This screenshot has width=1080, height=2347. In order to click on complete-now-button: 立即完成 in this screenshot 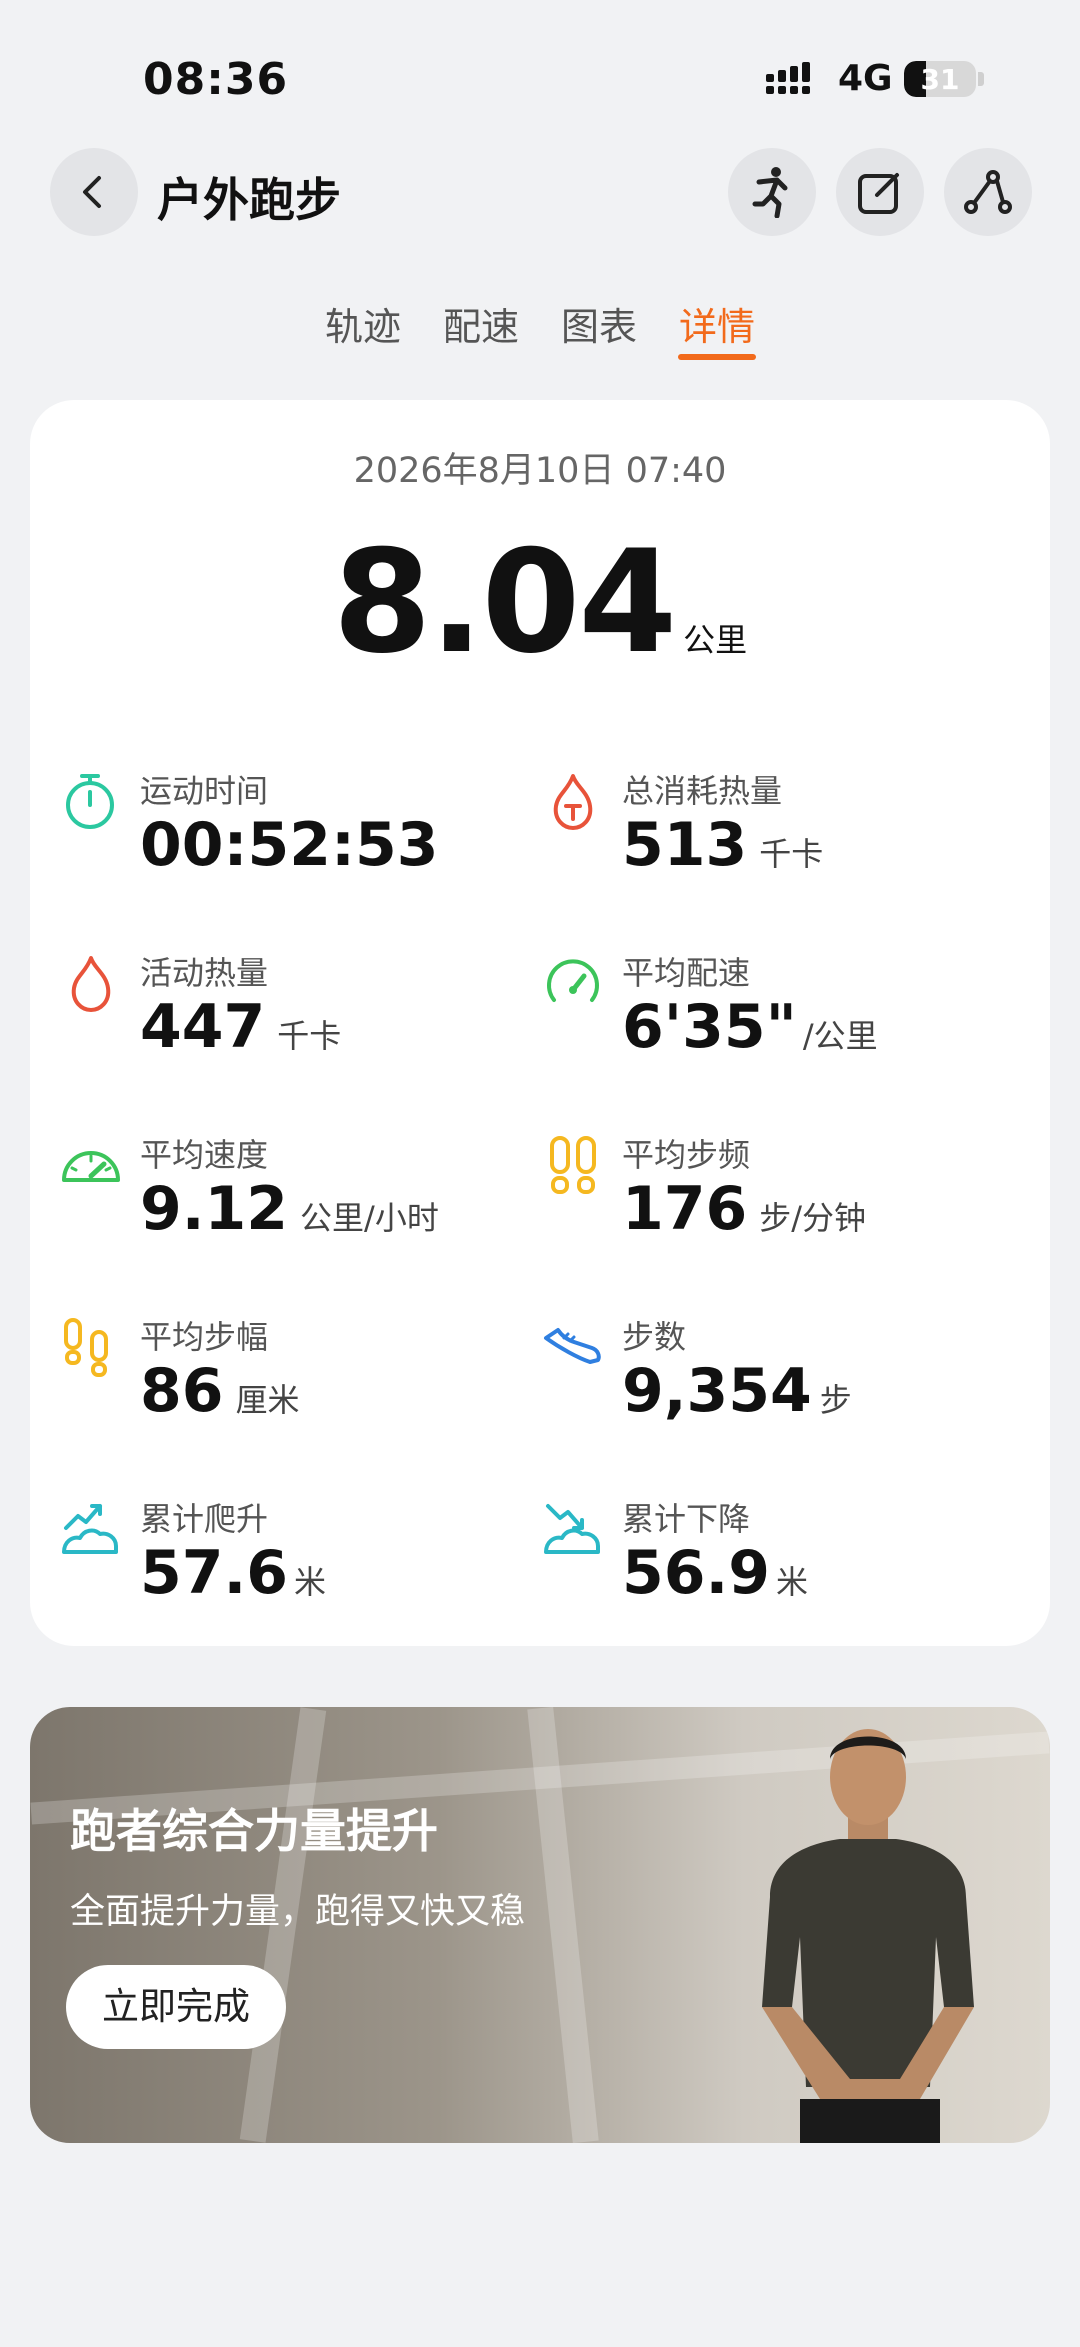, I will do `click(176, 2007)`.